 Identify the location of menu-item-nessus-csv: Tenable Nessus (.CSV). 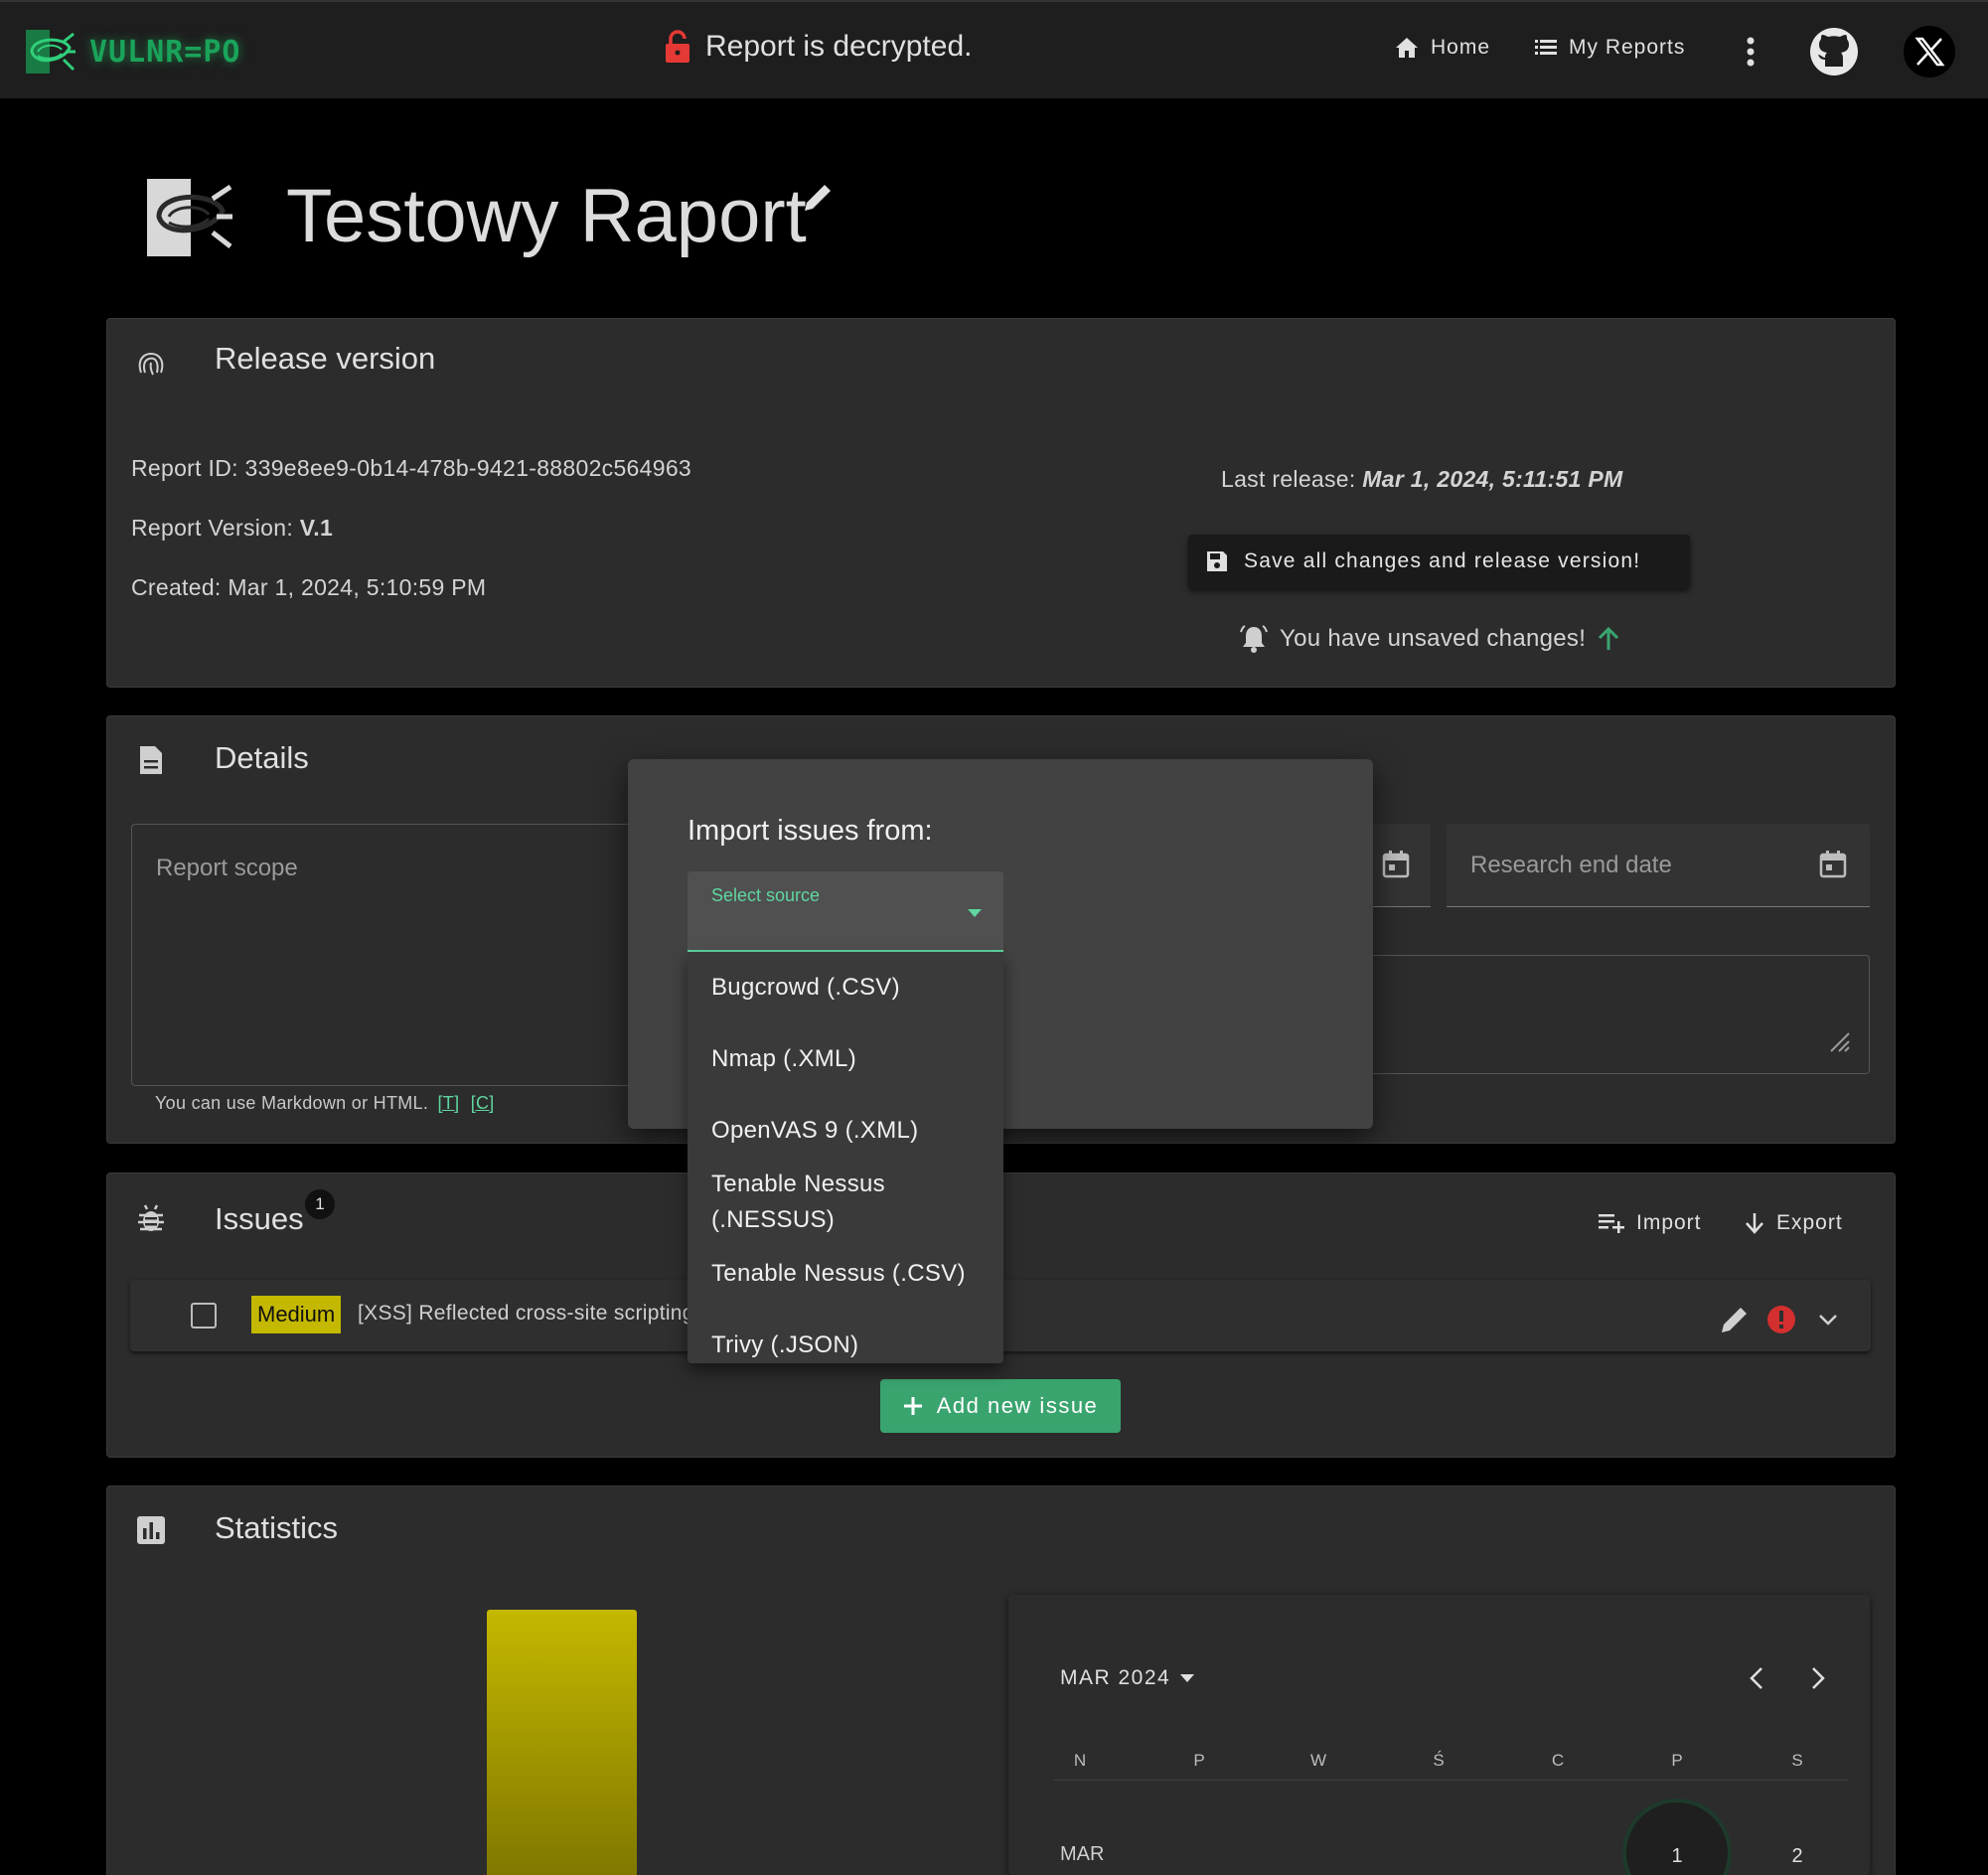
(850, 1274).